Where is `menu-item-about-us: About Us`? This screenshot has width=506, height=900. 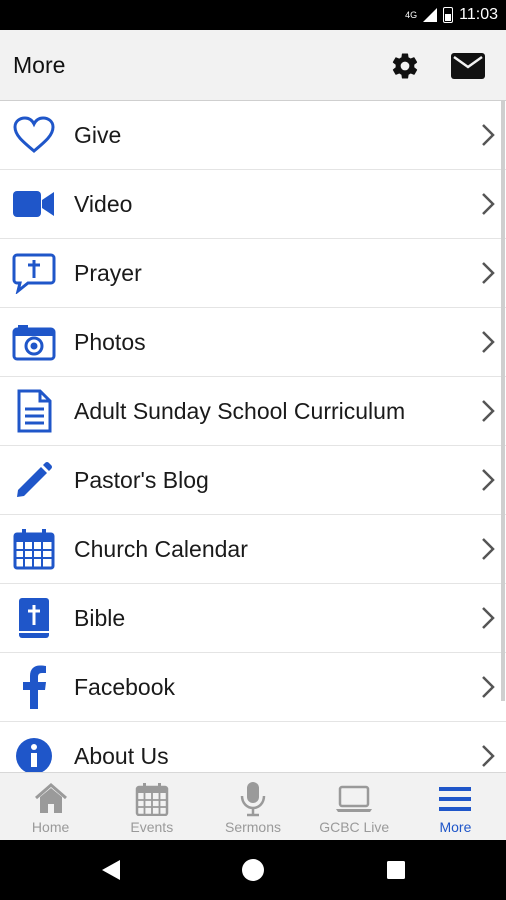
menu-item-about-us: About Us is located at coordinates (253, 747).